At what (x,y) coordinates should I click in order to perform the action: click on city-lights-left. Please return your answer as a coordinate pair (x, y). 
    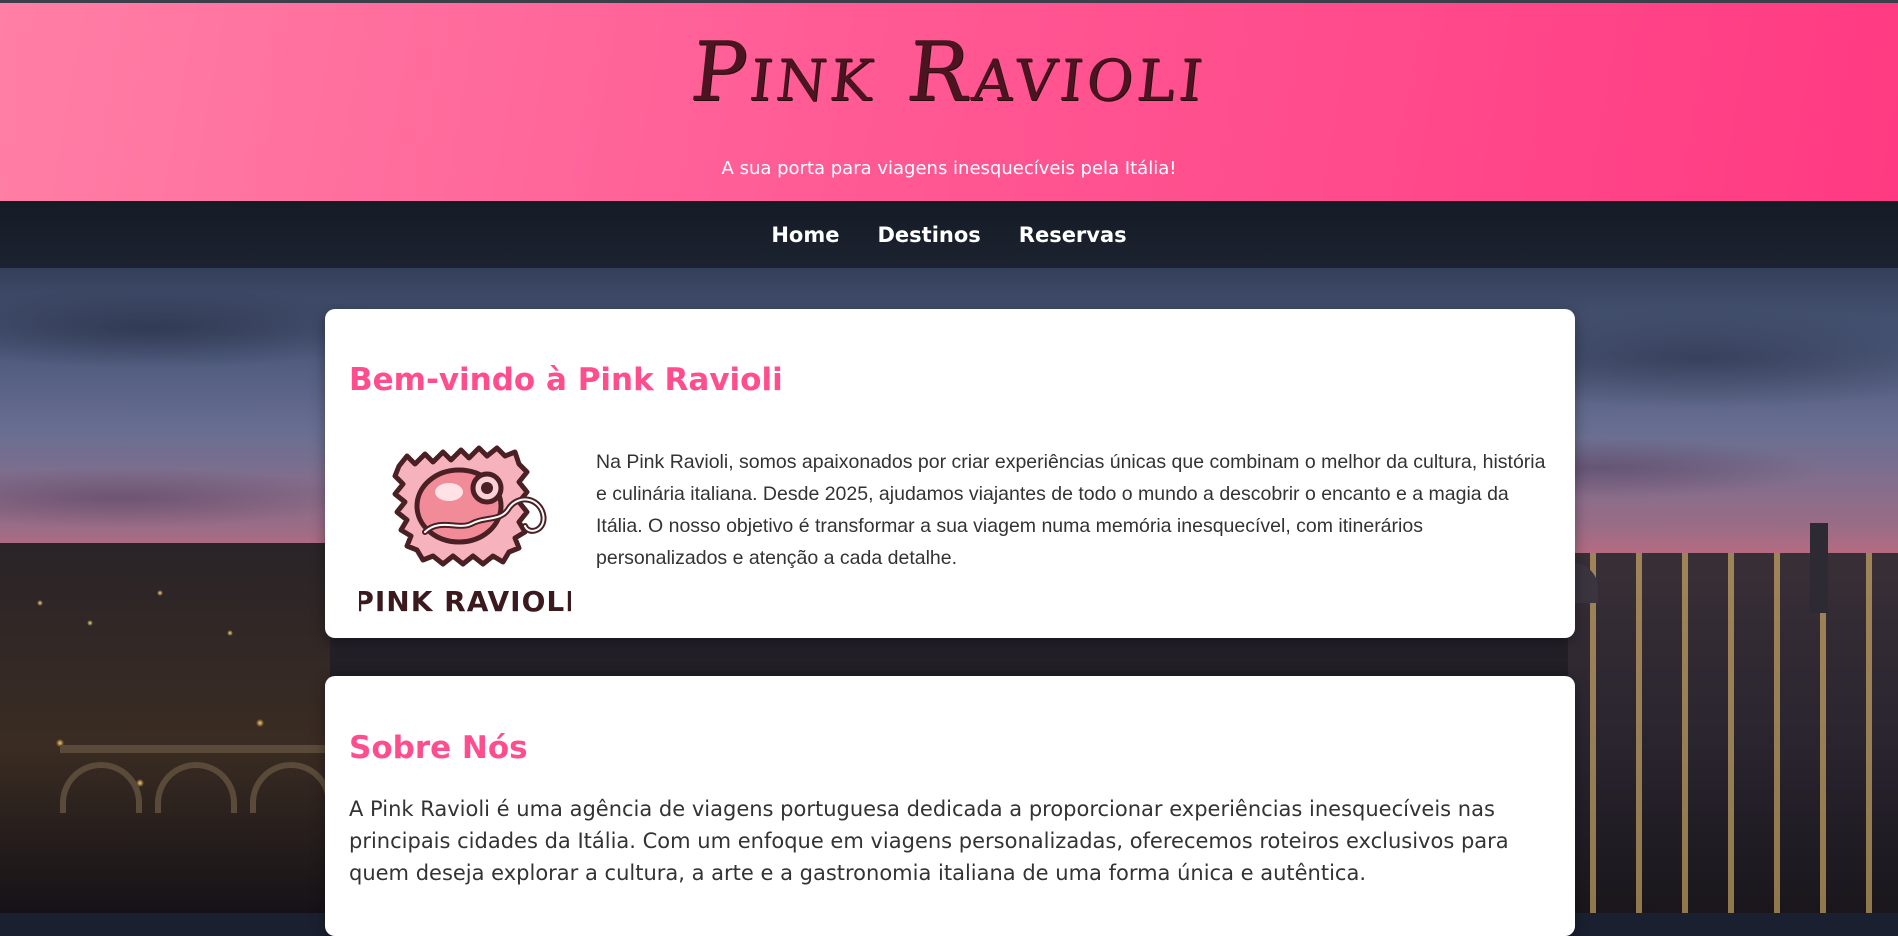
    Looking at the image, I should click on (165, 728).